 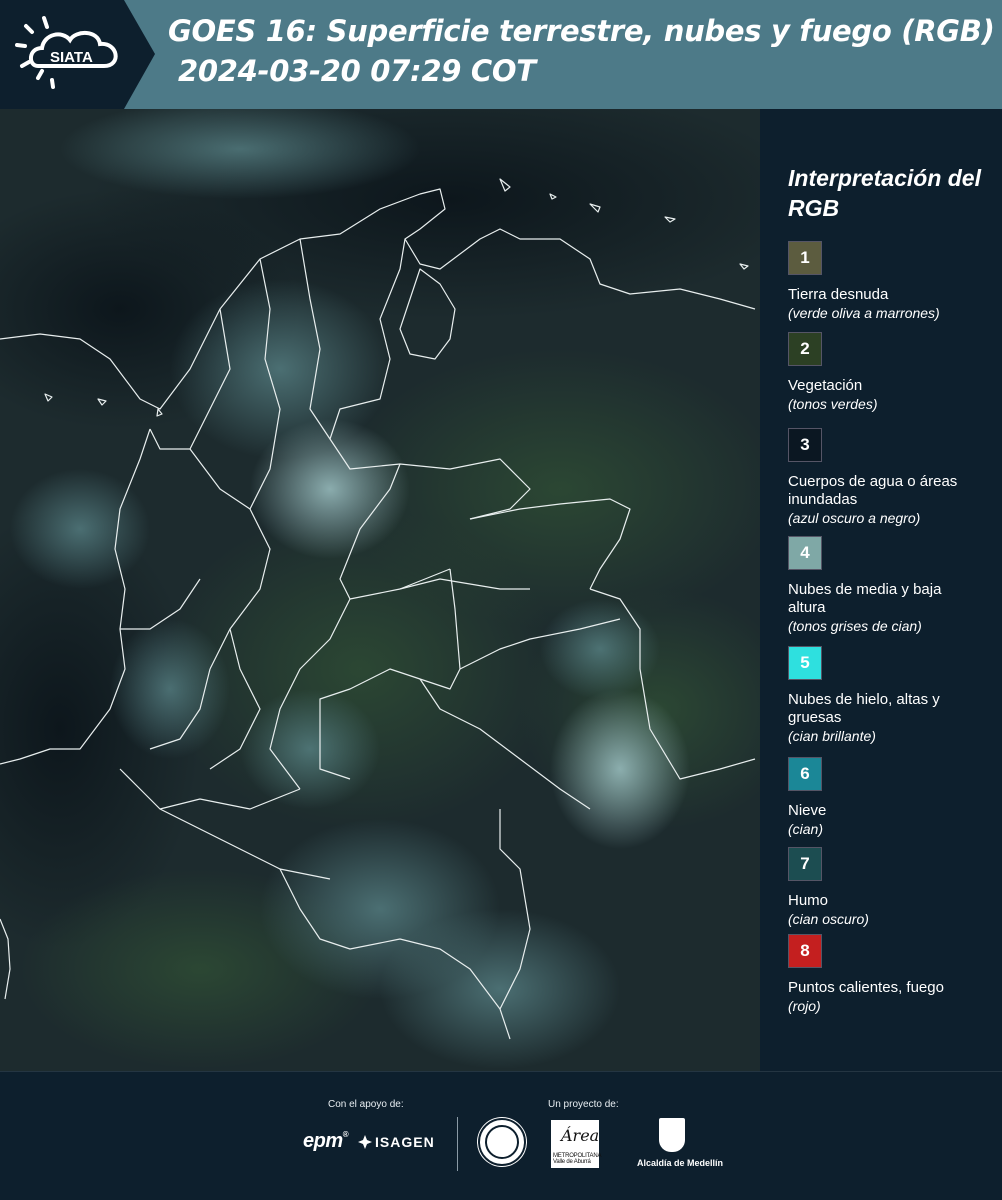 I want to click on legend-item: 7 Humo (cian oscuro), so click(x=893, y=887).